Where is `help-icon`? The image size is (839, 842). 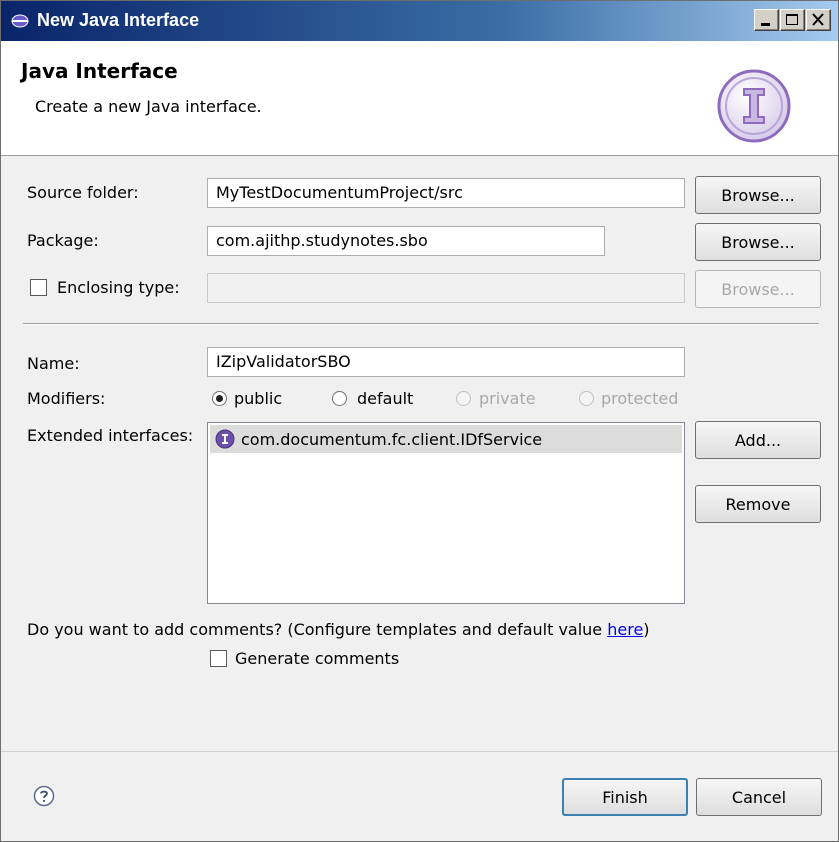
help-icon is located at coordinates (44, 796).